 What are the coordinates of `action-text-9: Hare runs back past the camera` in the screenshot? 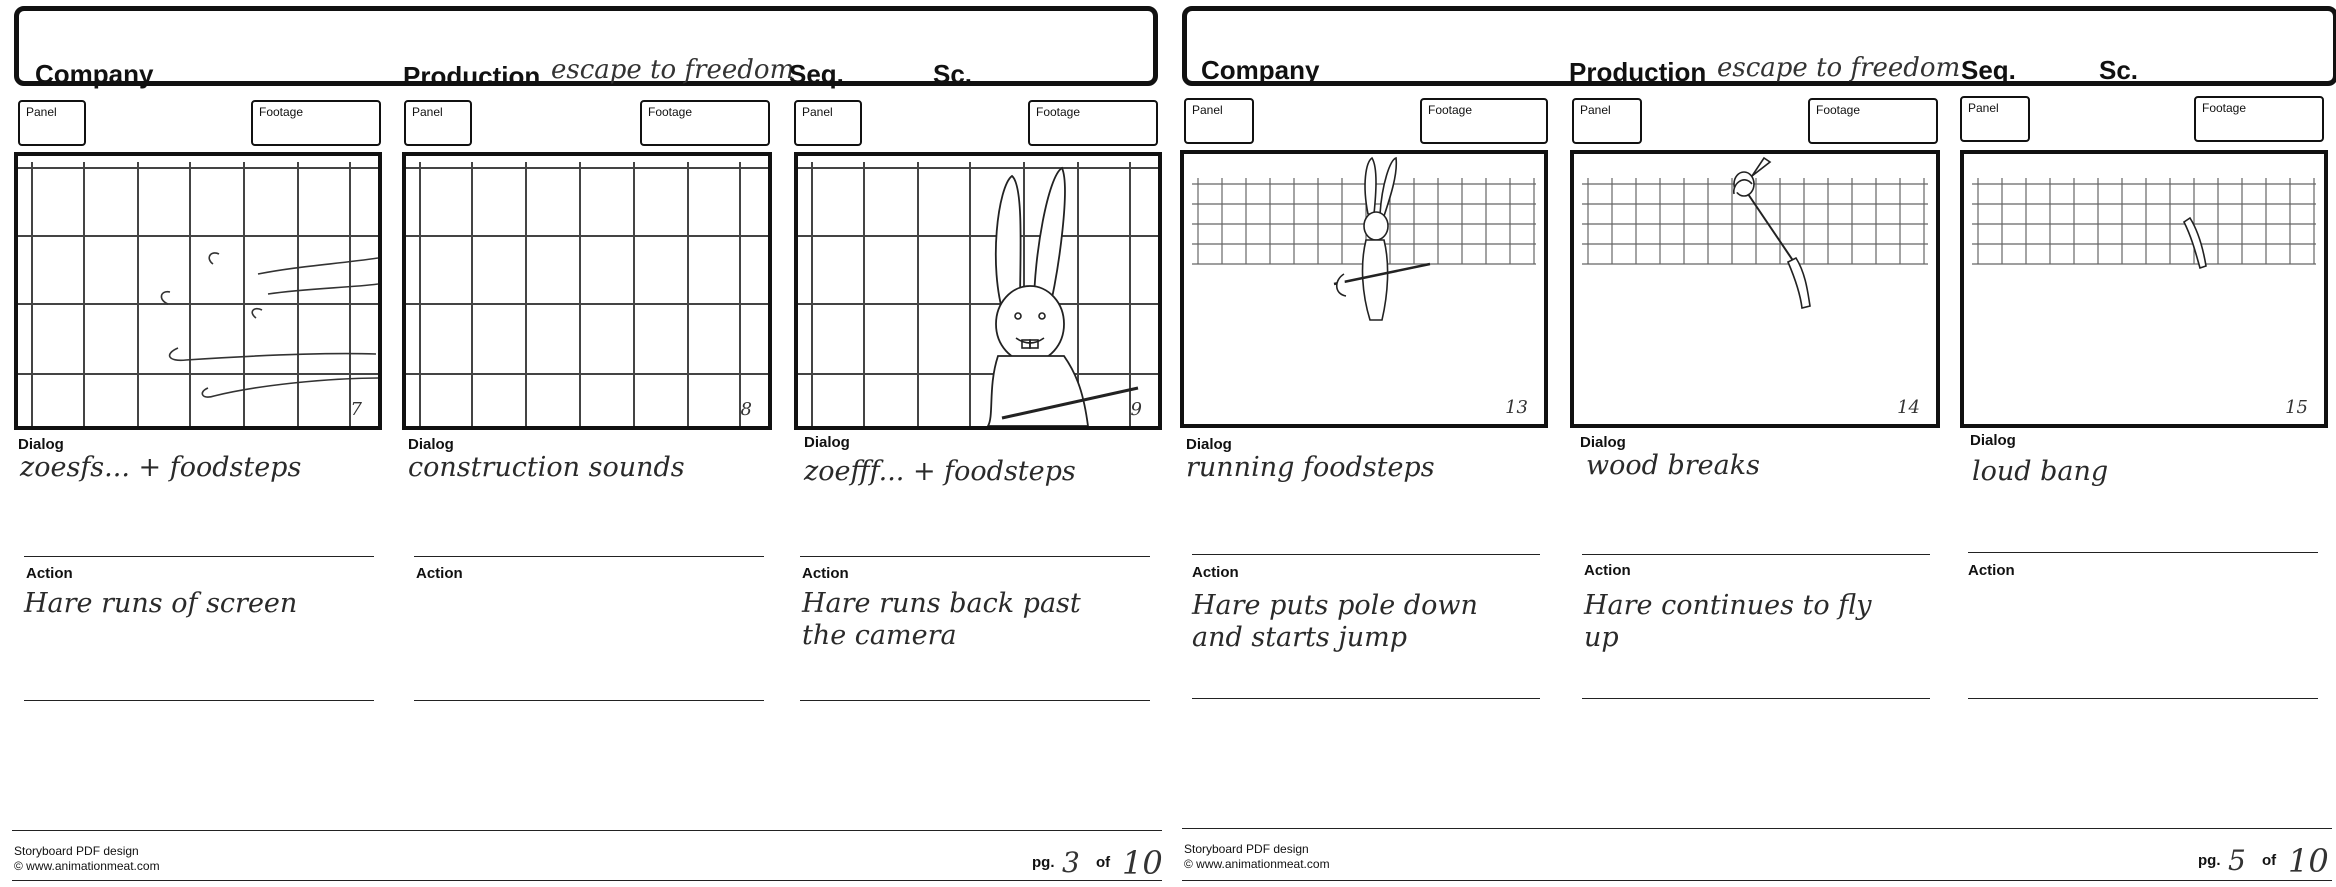 It's located at (941, 619).